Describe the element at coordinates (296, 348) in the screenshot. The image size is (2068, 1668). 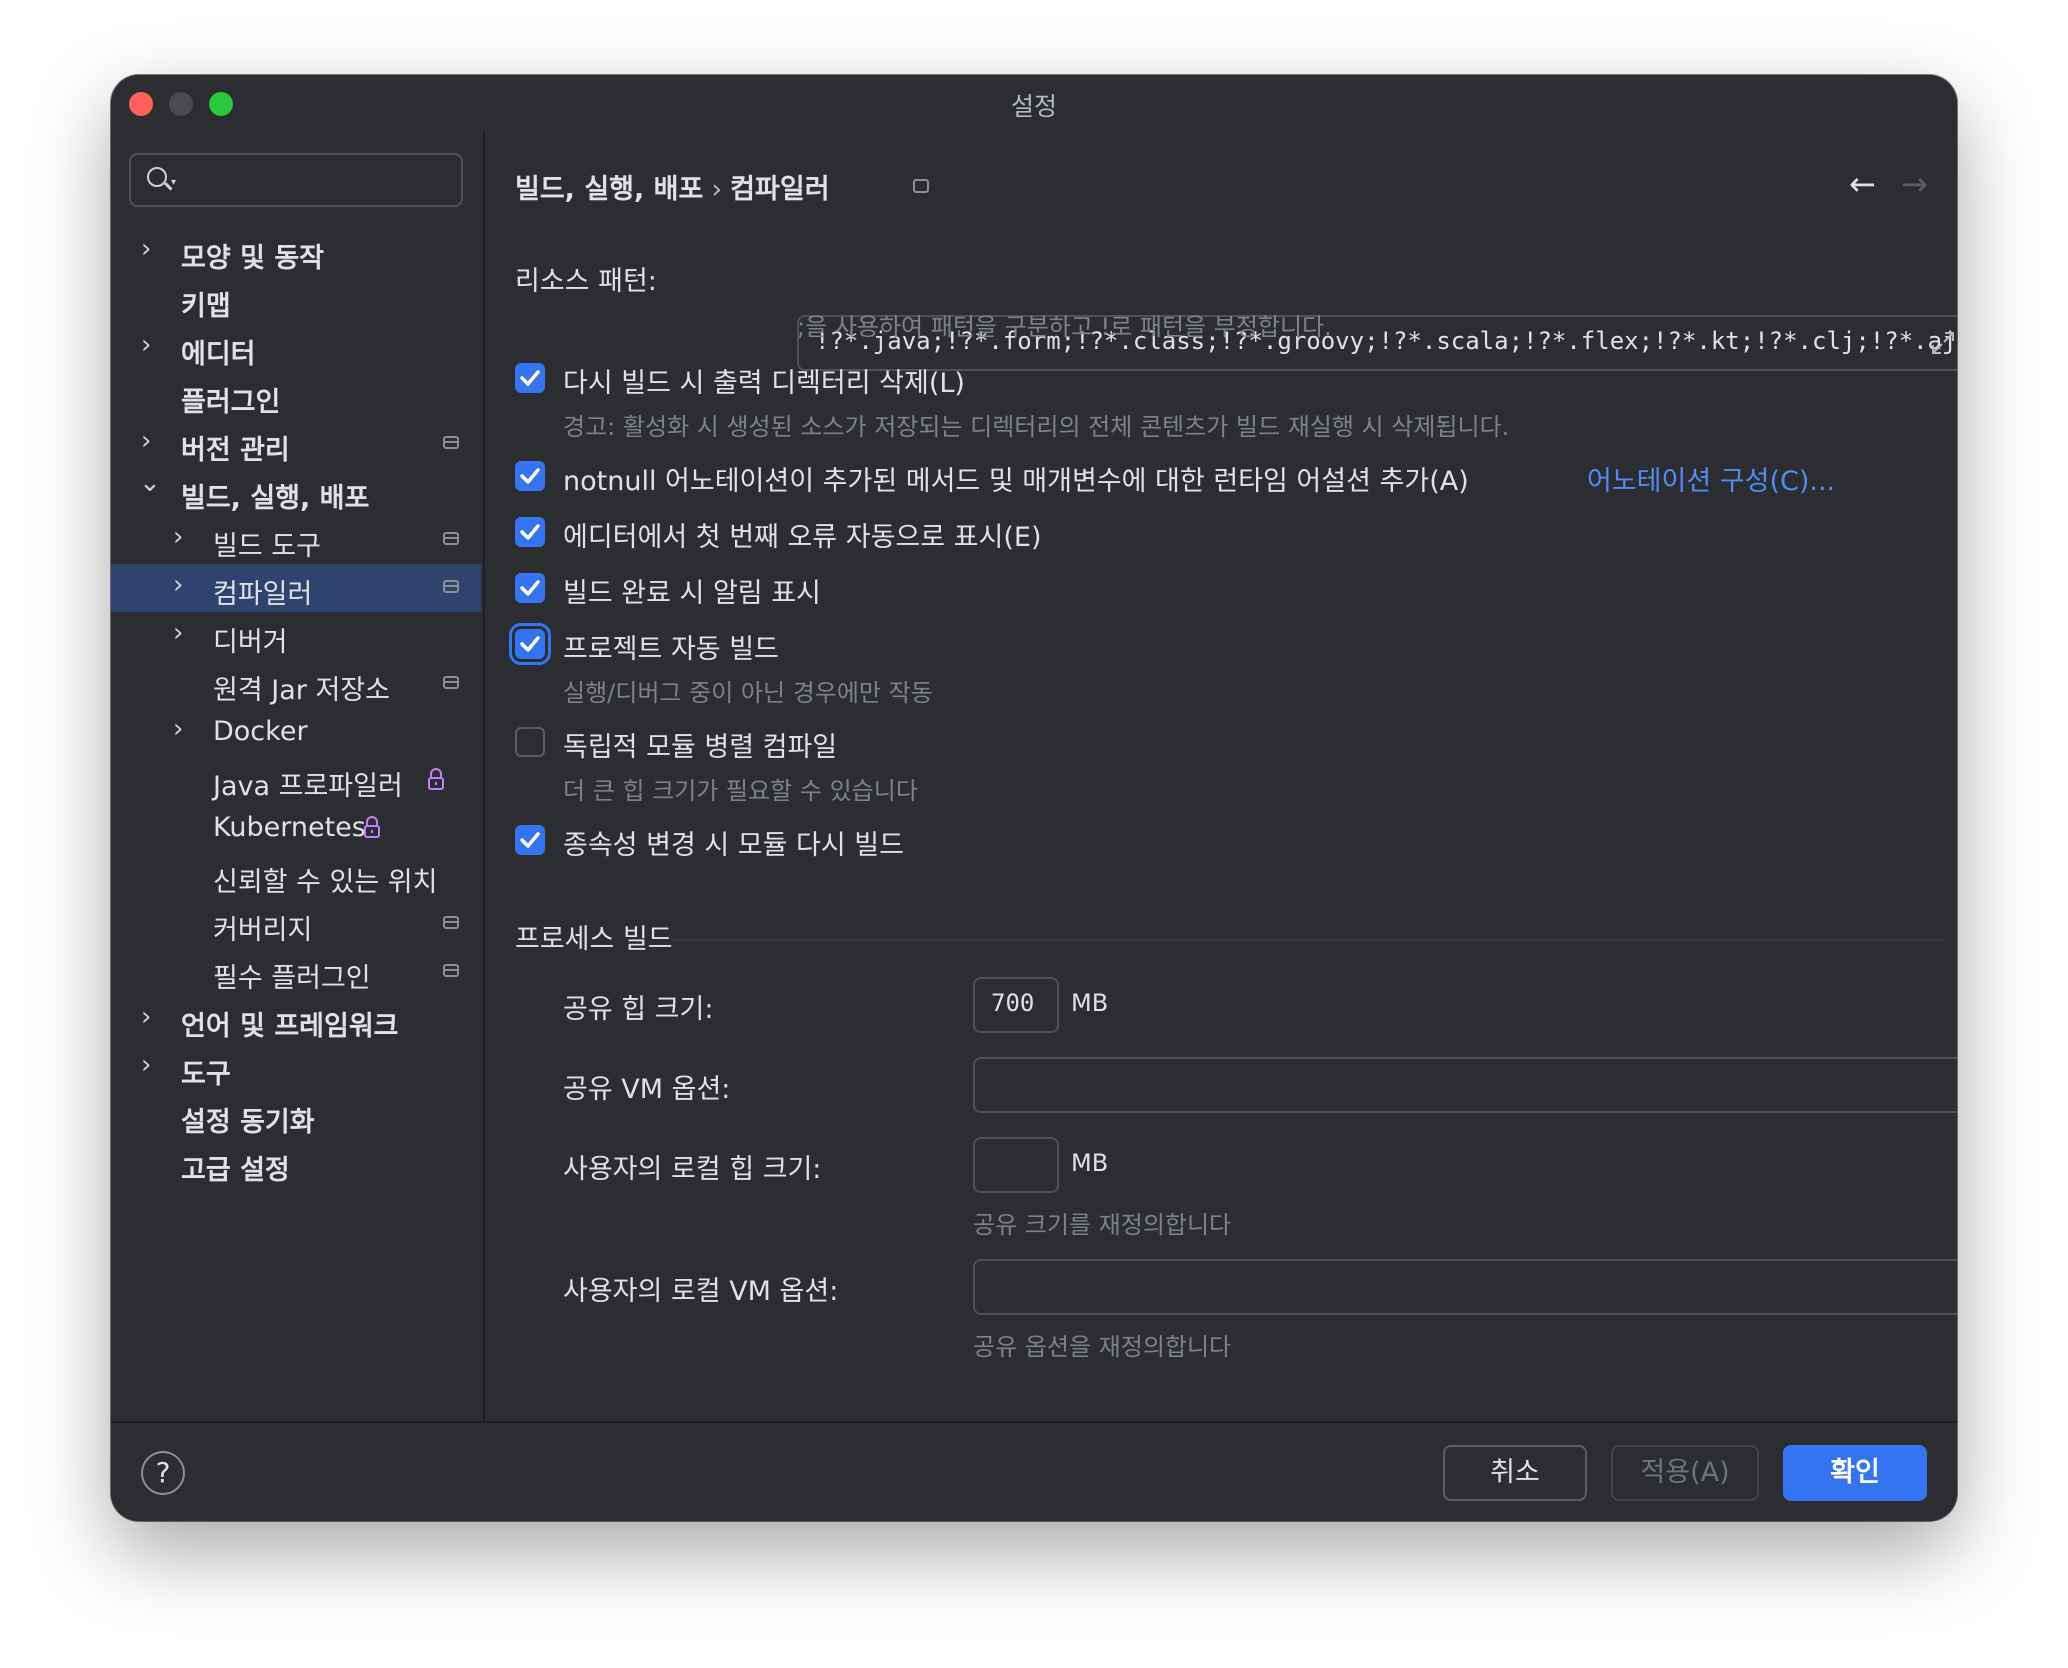
I see `sidebar-item-editor: › 에디터` at that location.